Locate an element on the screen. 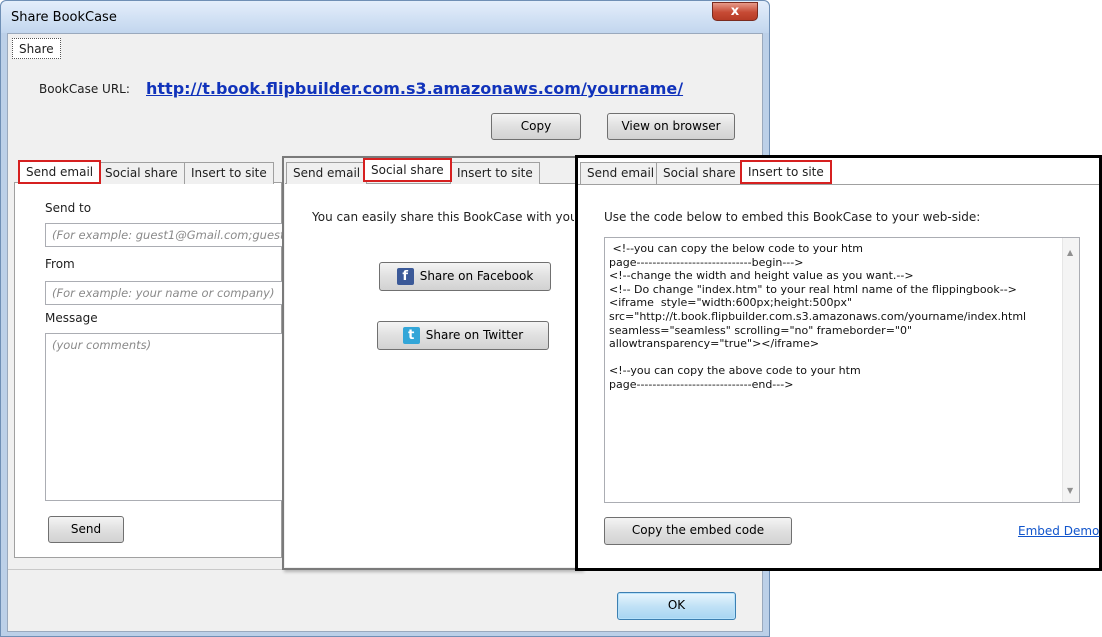 The height and width of the screenshot is (637, 1102). scroll-down-icon: ▼ is located at coordinates (1070, 490).